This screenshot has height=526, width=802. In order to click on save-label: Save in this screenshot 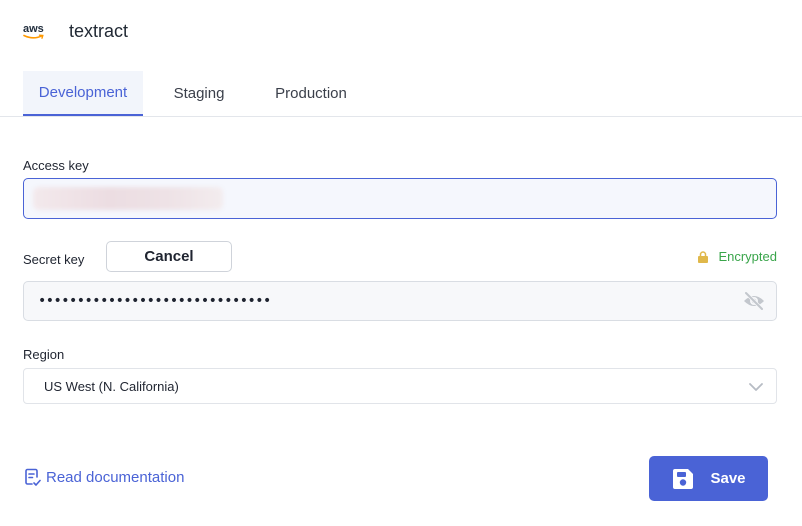, I will do `click(728, 478)`.